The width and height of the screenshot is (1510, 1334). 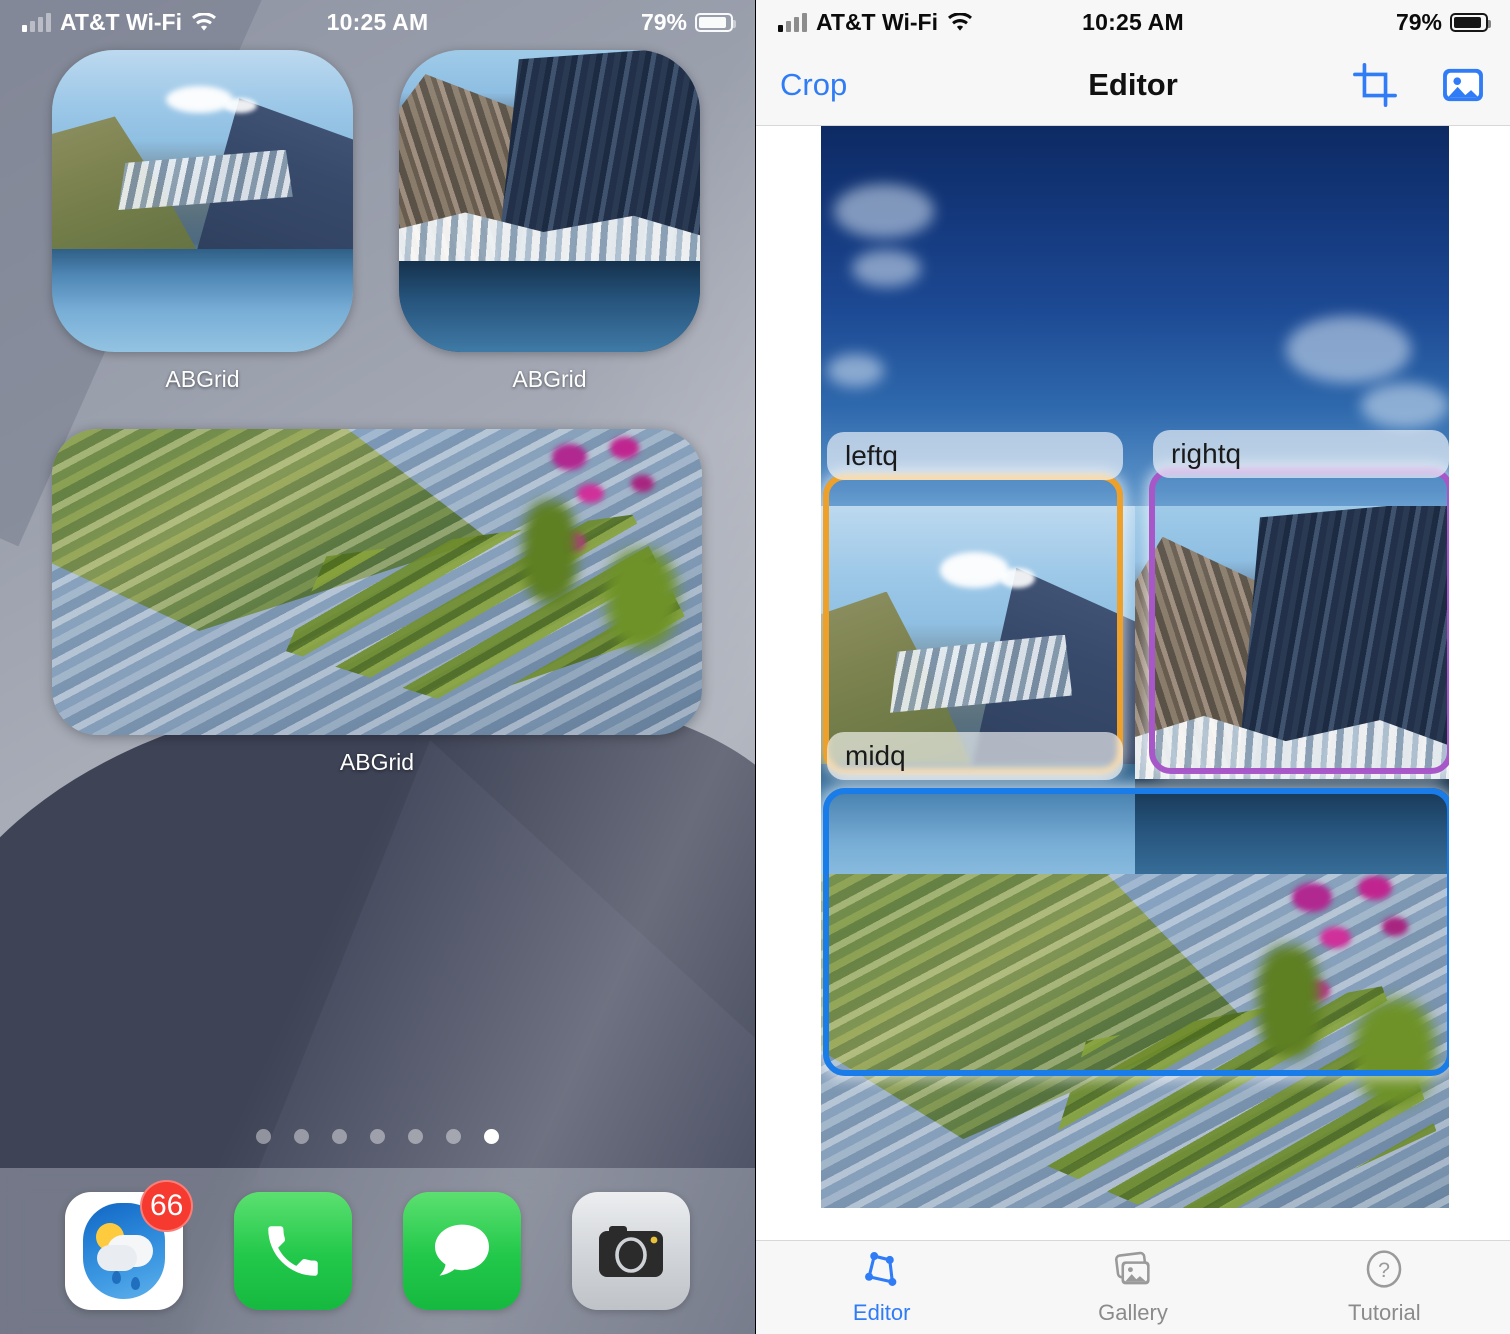 What do you see at coordinates (129, 1245) in the screenshot?
I see `weather-app-icon: 66` at bounding box center [129, 1245].